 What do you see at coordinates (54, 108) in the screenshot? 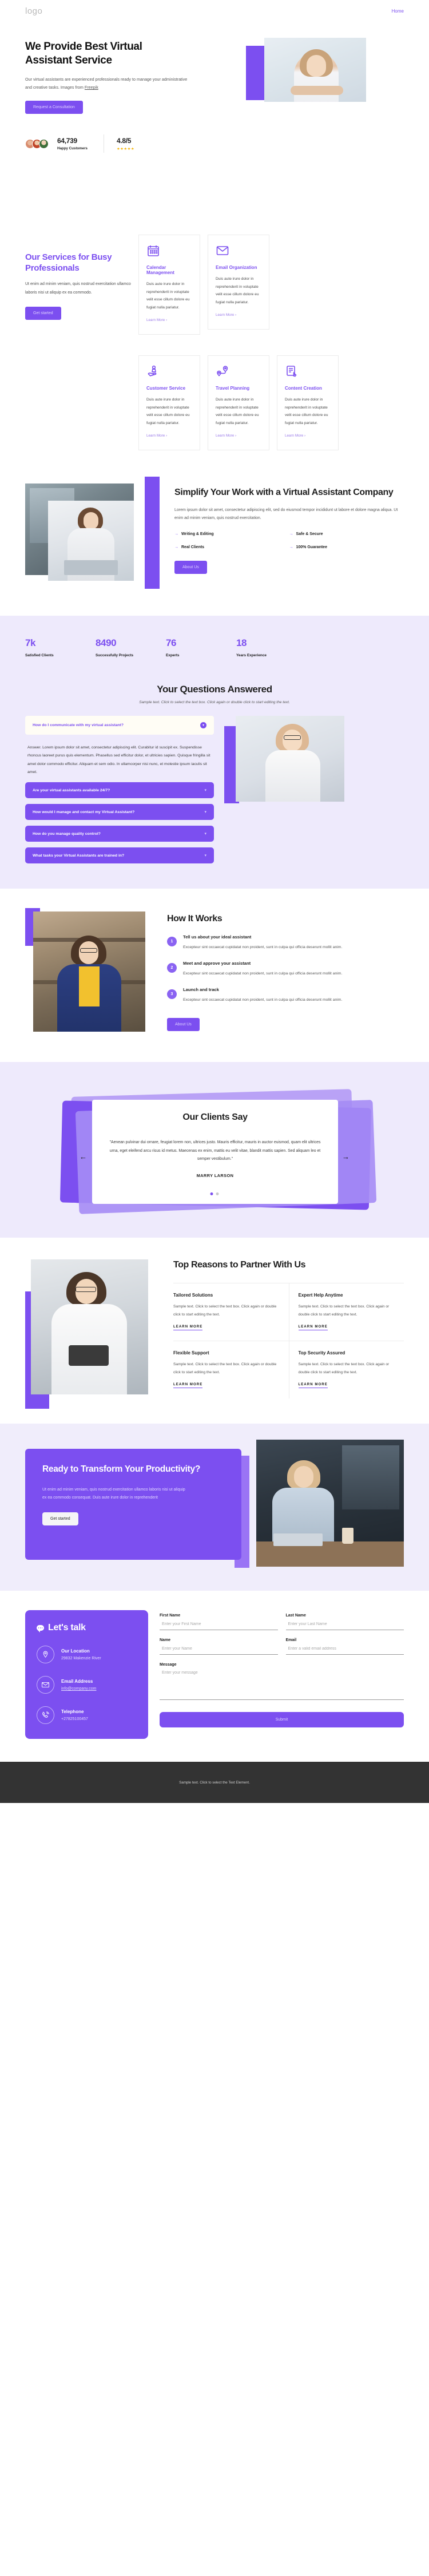
I see `request-consultation-button: Request a Consultation` at bounding box center [54, 108].